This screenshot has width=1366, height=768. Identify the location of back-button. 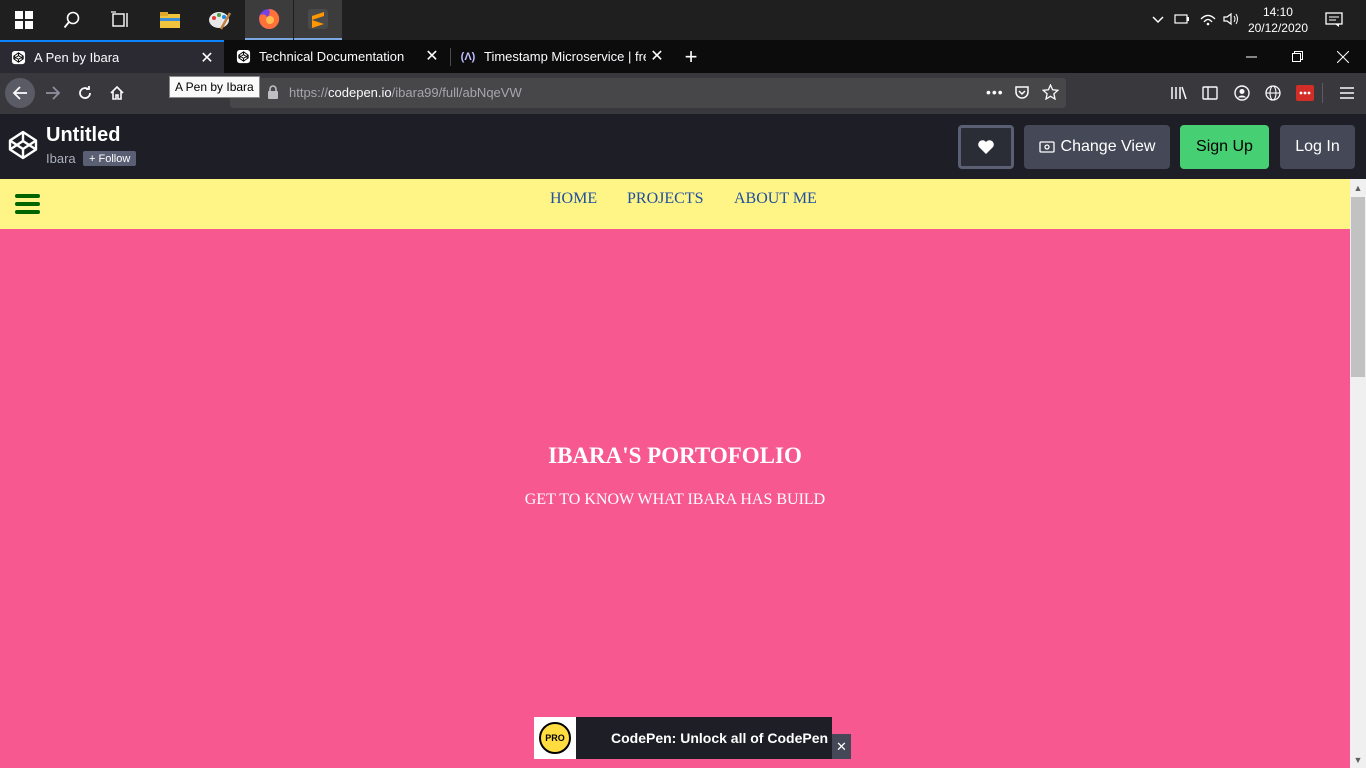
(20, 93).